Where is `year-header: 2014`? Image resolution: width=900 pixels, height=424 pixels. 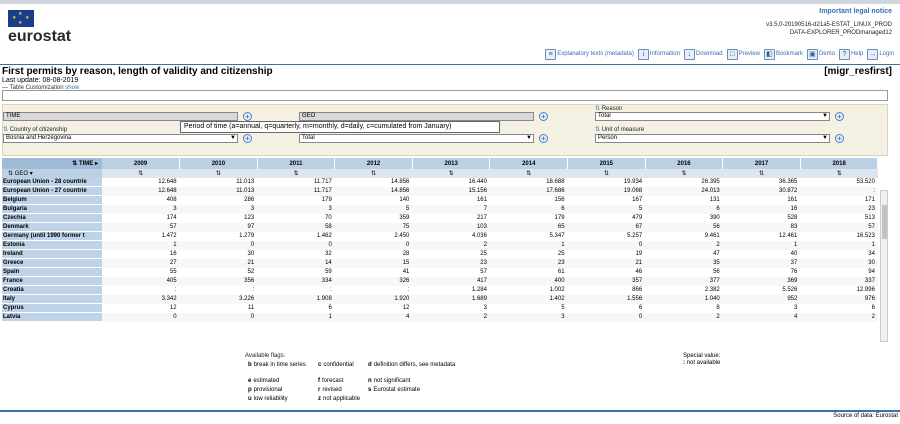 year-header: 2014 is located at coordinates (529, 163).